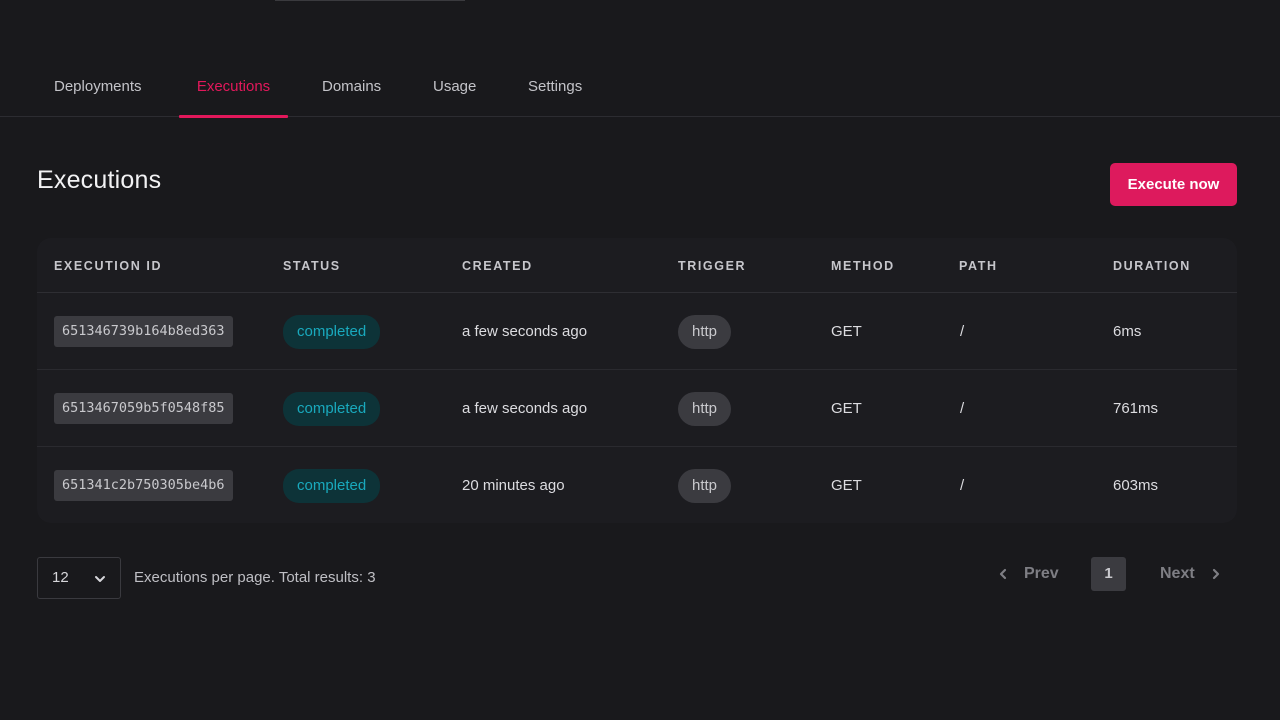 The image size is (1280, 720). Describe the element at coordinates (98, 89) in the screenshot. I see `tab-deployments: Deployments` at that location.